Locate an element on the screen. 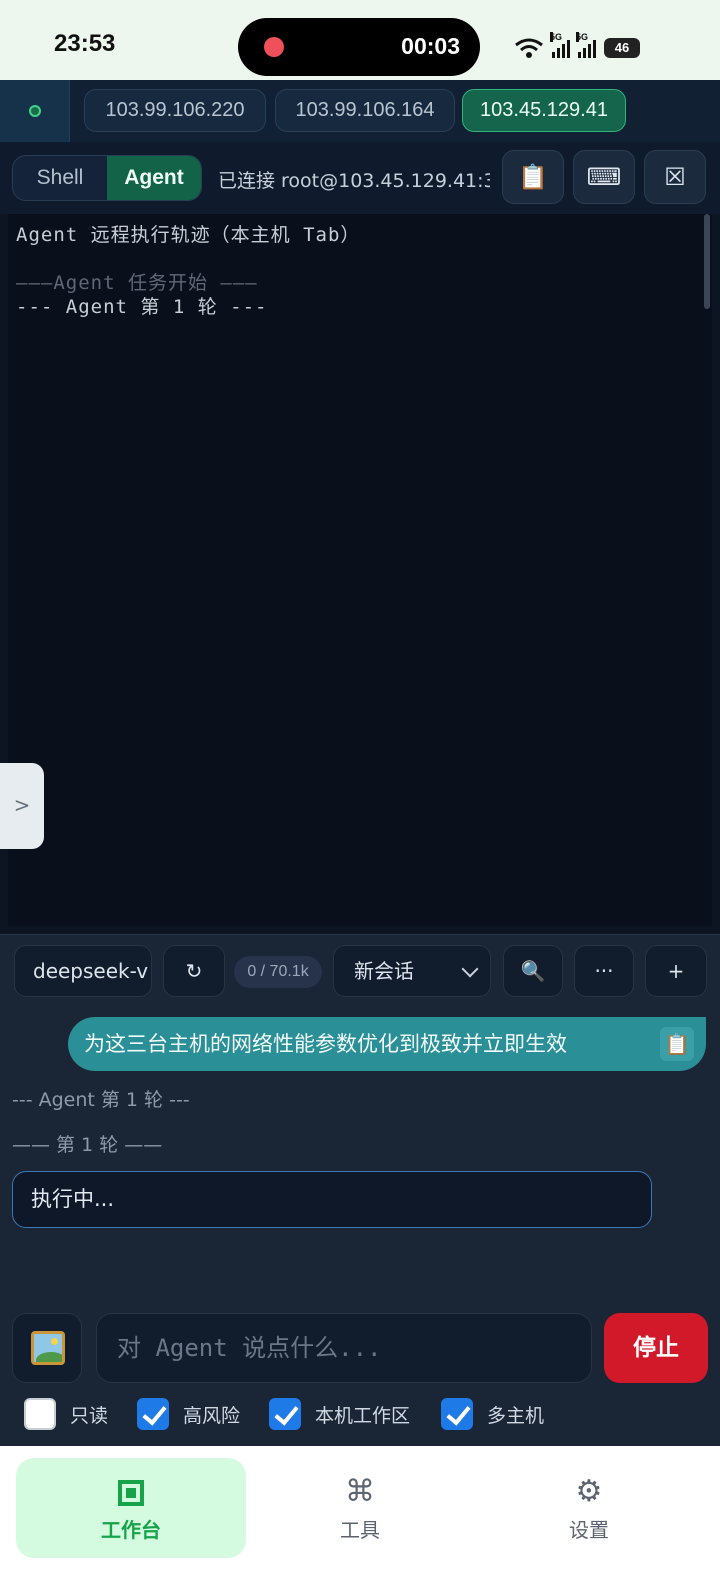  wifi-icon is located at coordinates (529, 48).